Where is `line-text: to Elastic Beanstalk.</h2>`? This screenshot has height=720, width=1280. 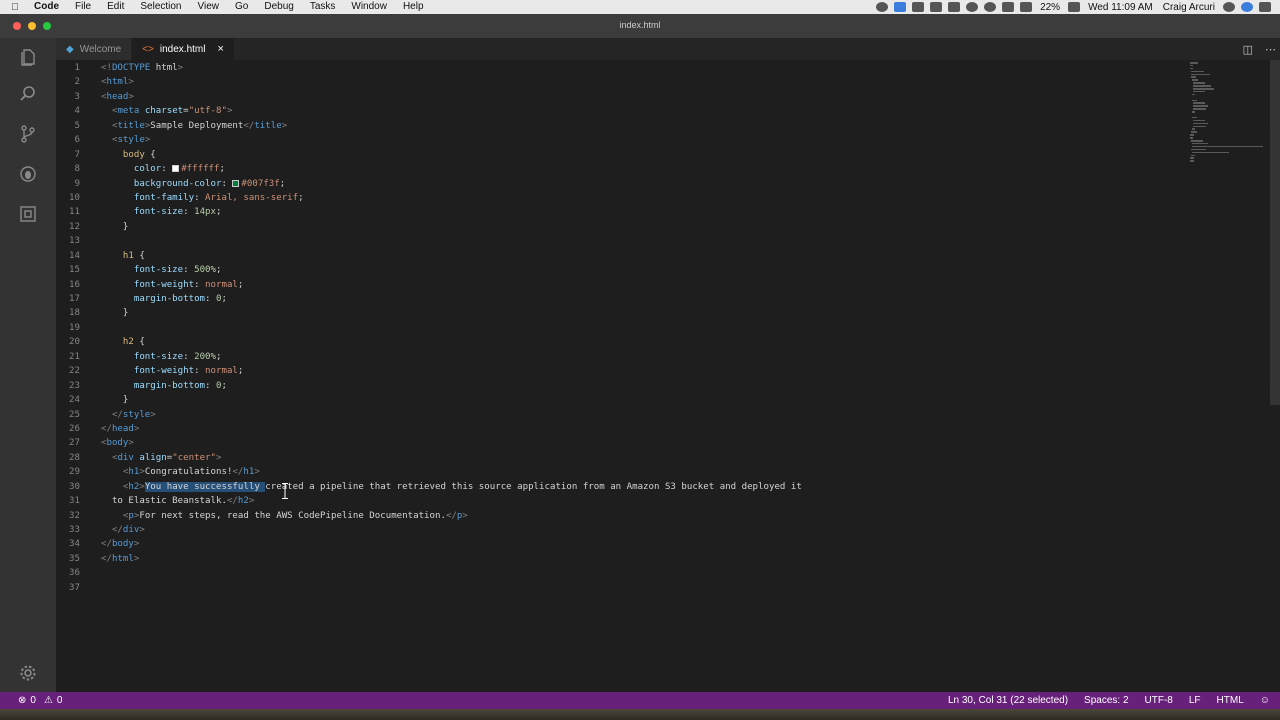 line-text: to Elastic Beanstalk.</h2> is located at coordinates (177, 501).